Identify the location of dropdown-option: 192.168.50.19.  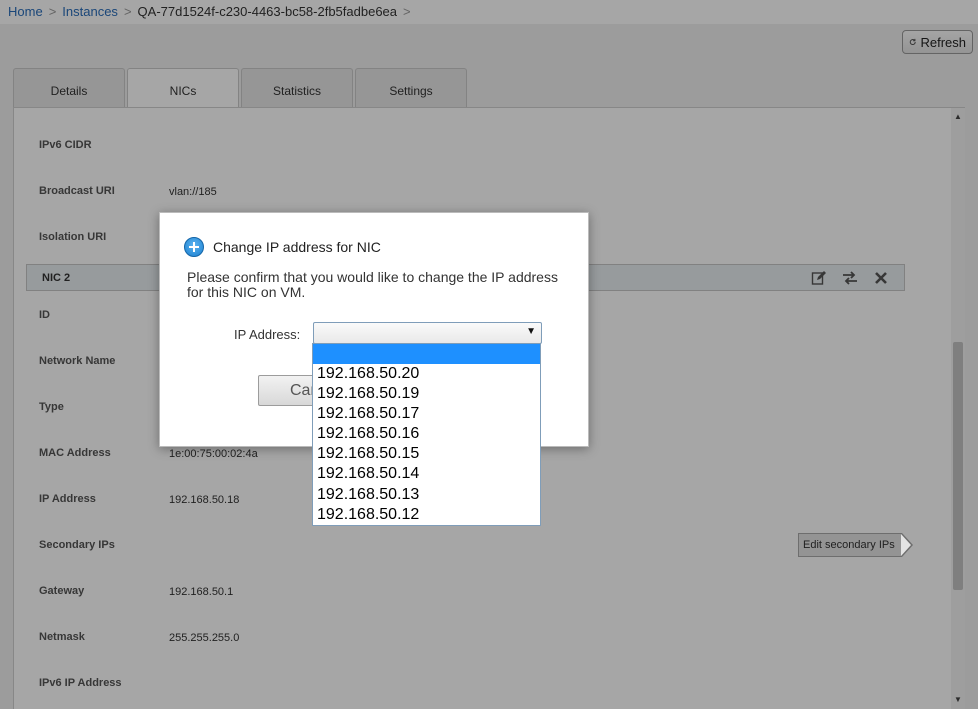
(426, 394).